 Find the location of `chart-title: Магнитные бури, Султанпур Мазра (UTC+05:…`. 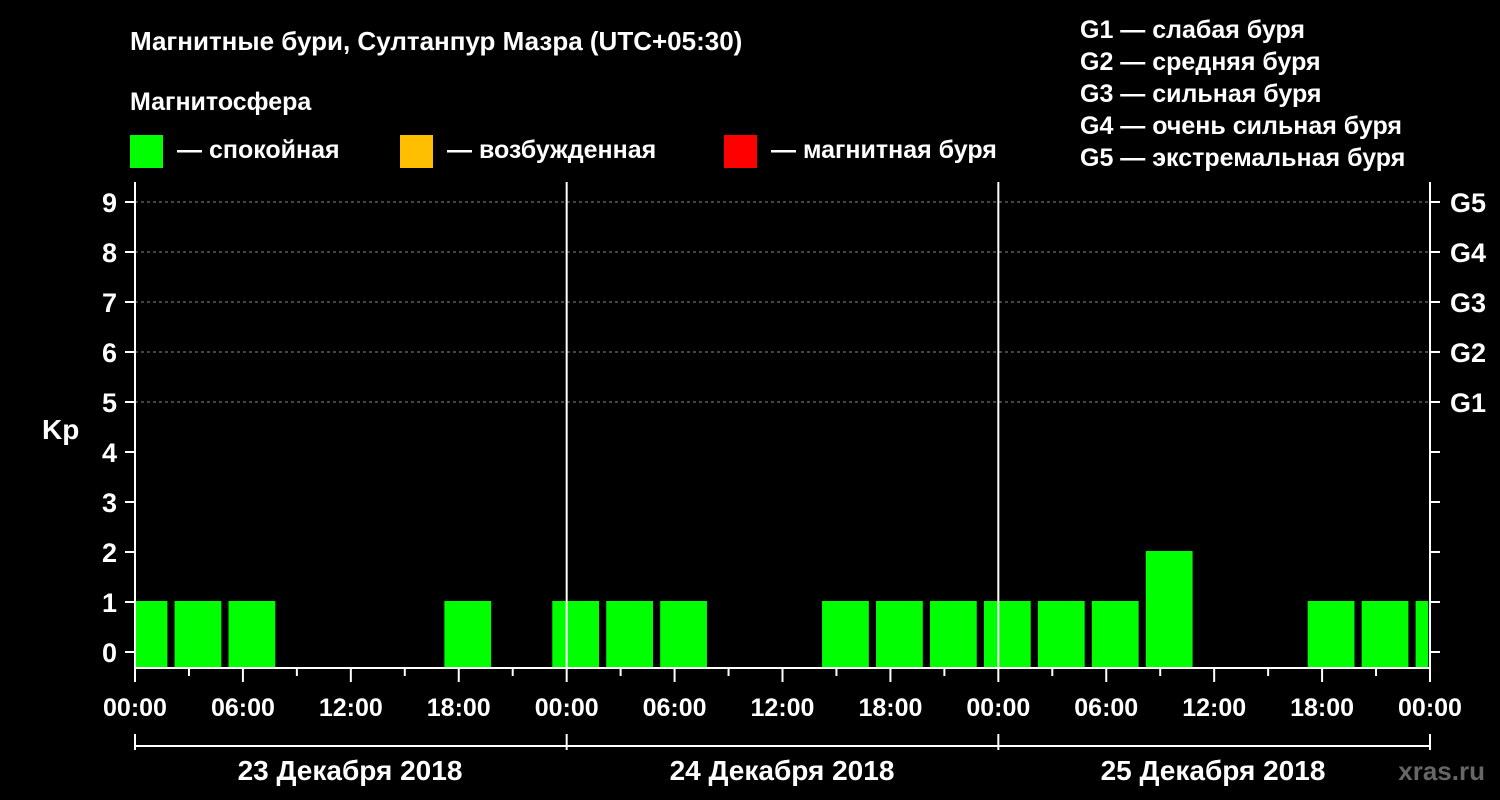

chart-title: Магнитные бури, Султанпур Мазра (UTC+05:… is located at coordinates (436, 41).